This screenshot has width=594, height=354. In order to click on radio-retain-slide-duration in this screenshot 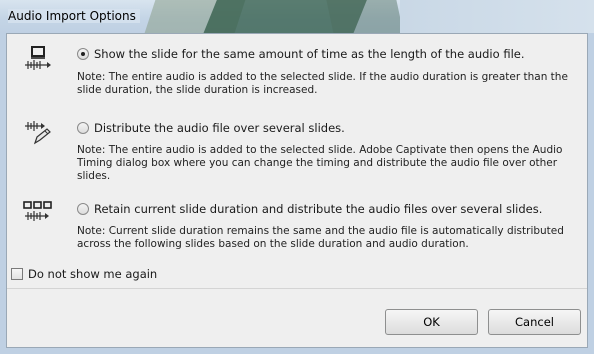, I will do `click(83, 209)`.